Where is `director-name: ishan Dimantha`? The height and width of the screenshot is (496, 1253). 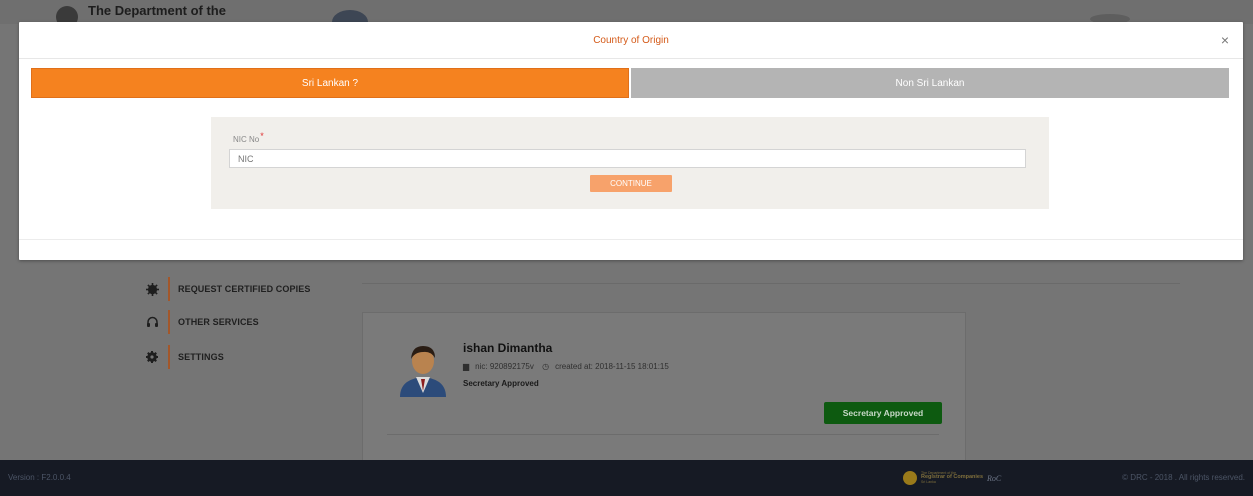 director-name: ishan Dimantha is located at coordinates (508, 348).